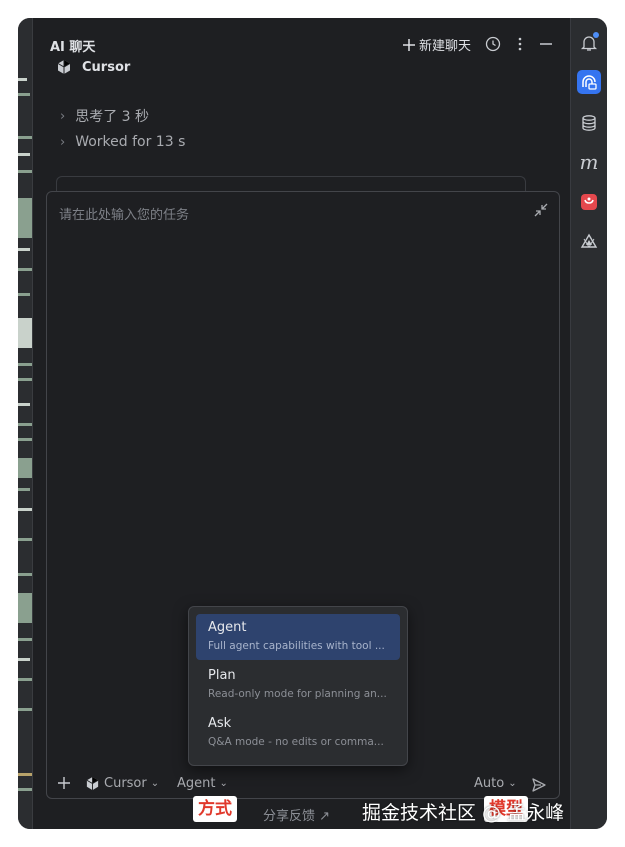 This screenshot has height=847, width=625. I want to click on collapse-icon, so click(541, 210).